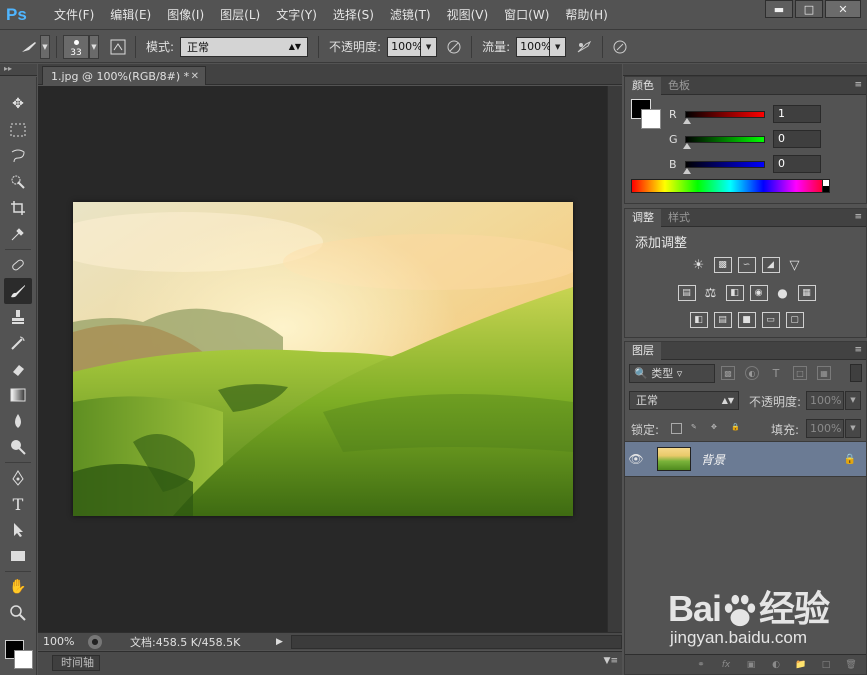  I want to click on blur-tool-icon, so click(18, 421).